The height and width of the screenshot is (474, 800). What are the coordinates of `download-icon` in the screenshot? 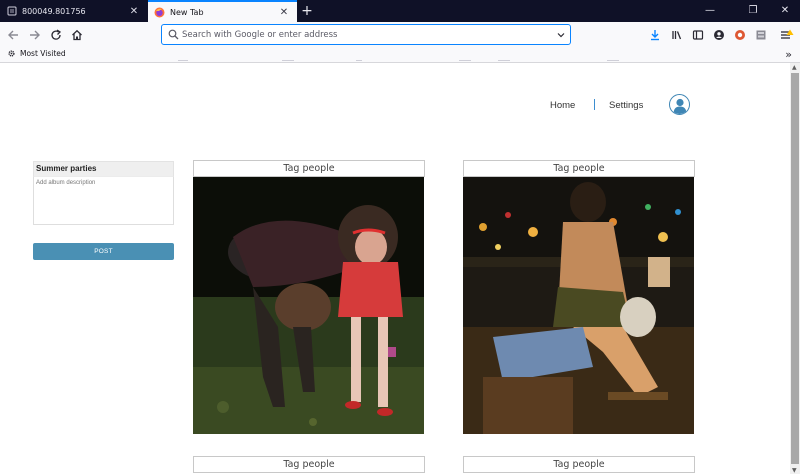 It's located at (655, 34).